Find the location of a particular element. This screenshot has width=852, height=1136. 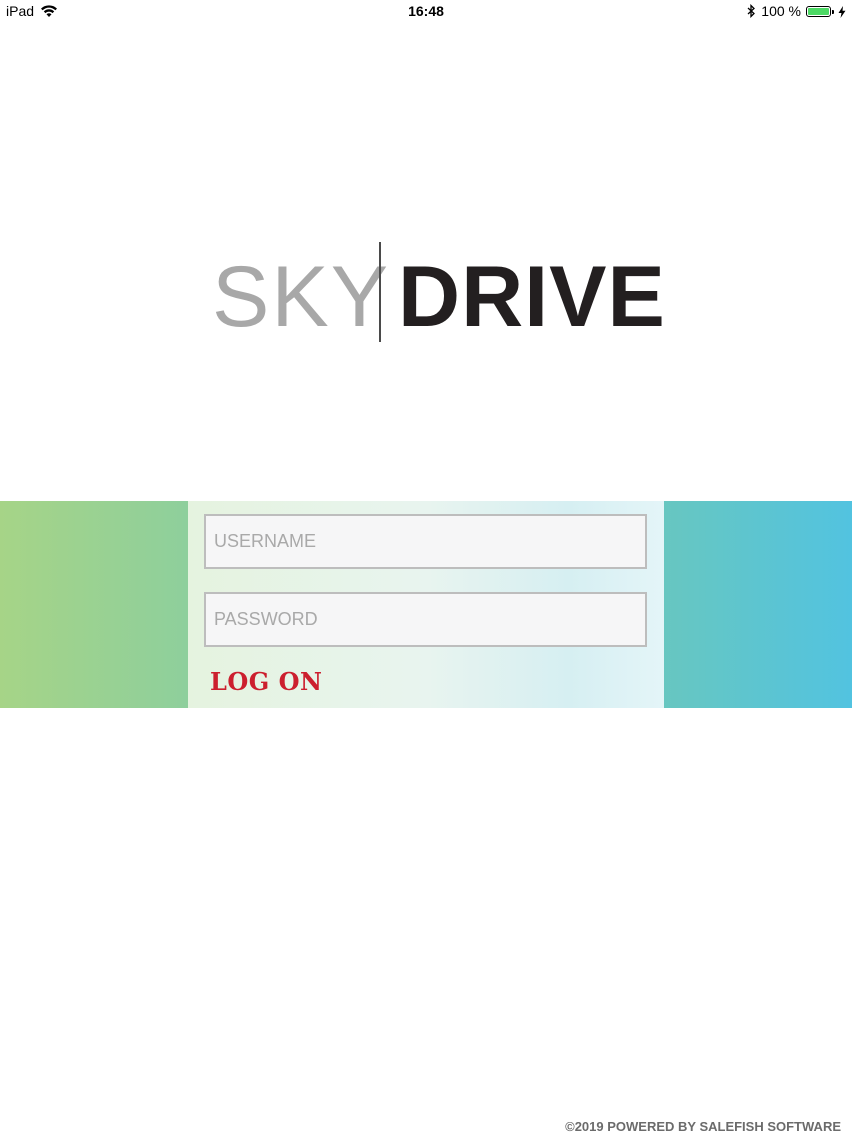

logo-sky-text: SKY is located at coordinates (301, 297).